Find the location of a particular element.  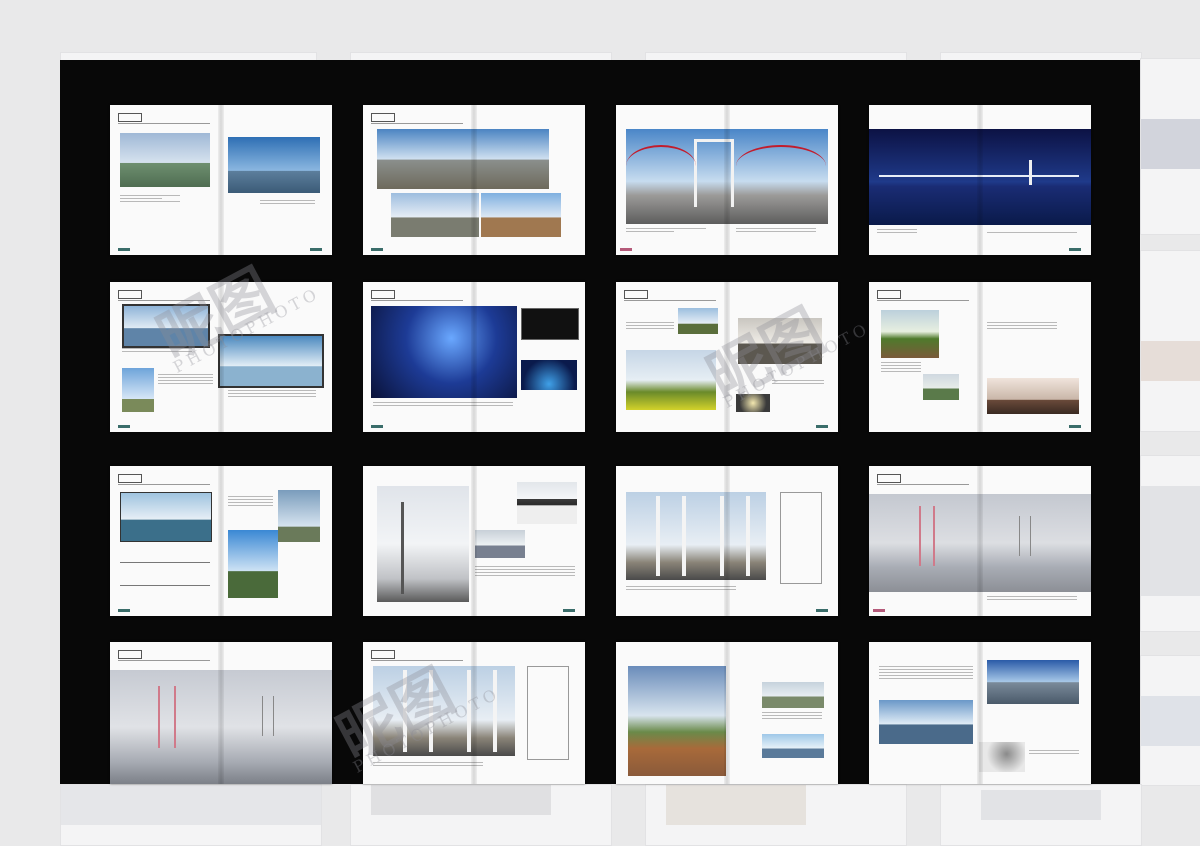

sculpture-photo is located at coordinates (1002, 757).